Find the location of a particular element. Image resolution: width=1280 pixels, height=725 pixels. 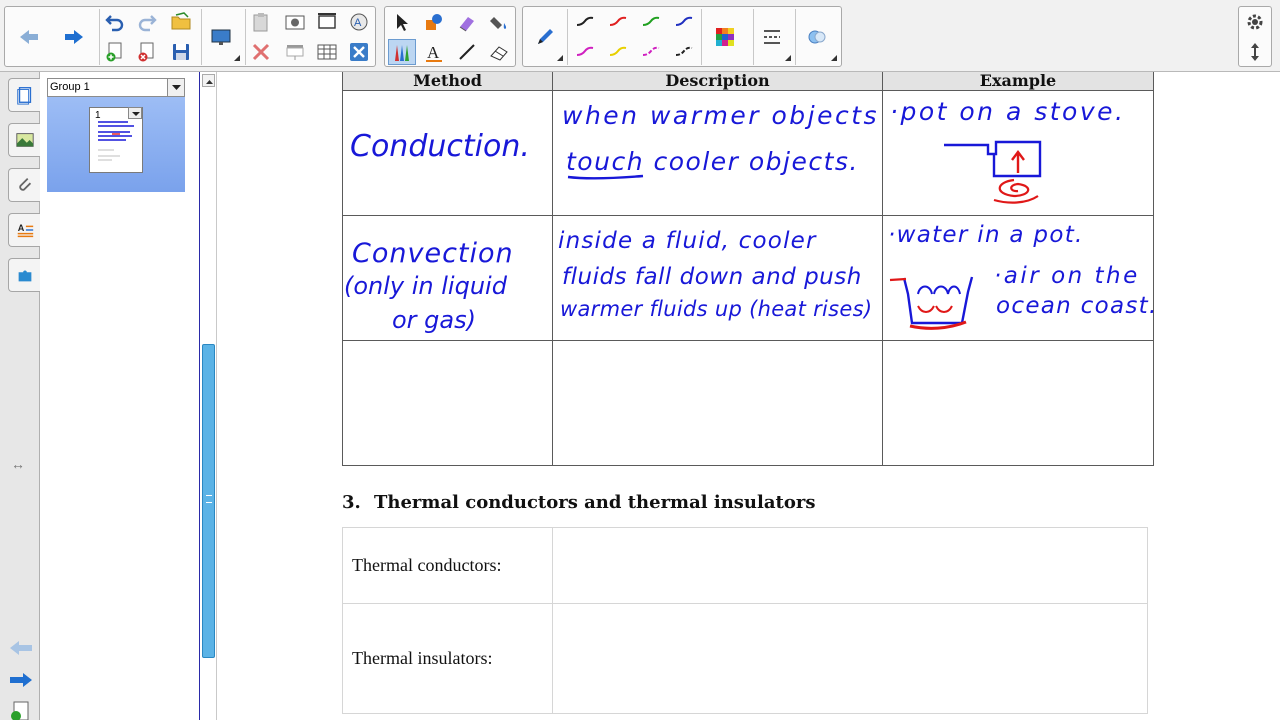

eraser-icon is located at coordinates (499, 52).